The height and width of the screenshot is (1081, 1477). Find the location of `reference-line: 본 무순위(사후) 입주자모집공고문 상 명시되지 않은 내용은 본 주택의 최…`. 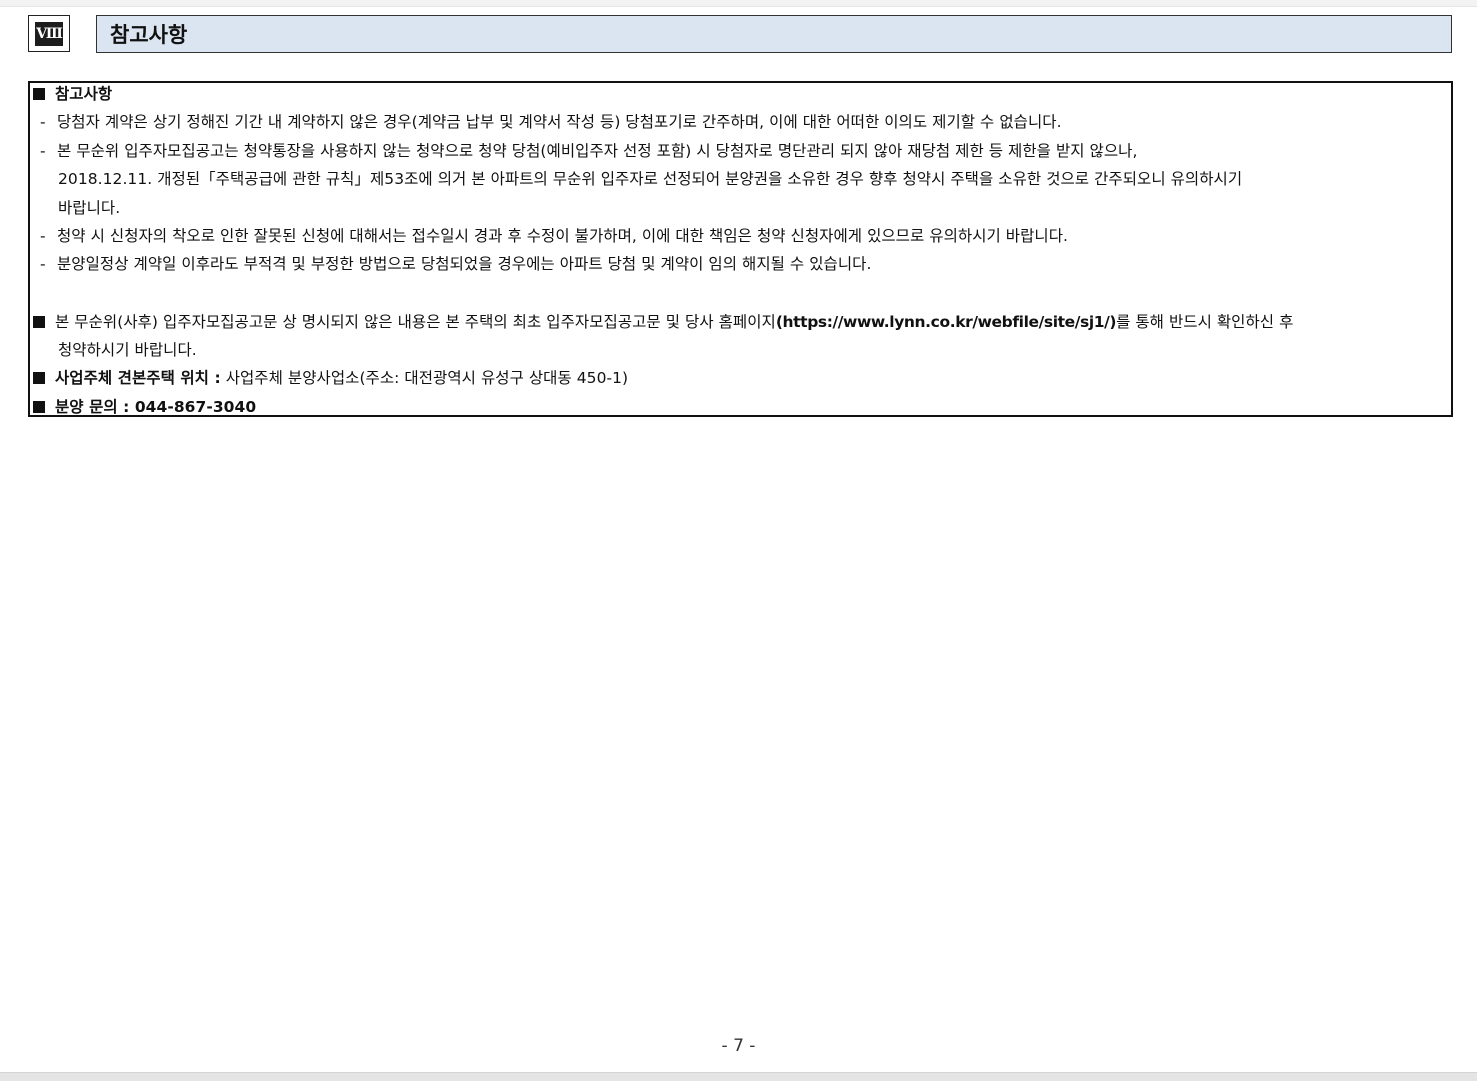

reference-line: 본 무순위(사후) 입주자모집공고문 상 명시되지 않은 내용은 본 주택의 최… is located at coordinates (663, 322).